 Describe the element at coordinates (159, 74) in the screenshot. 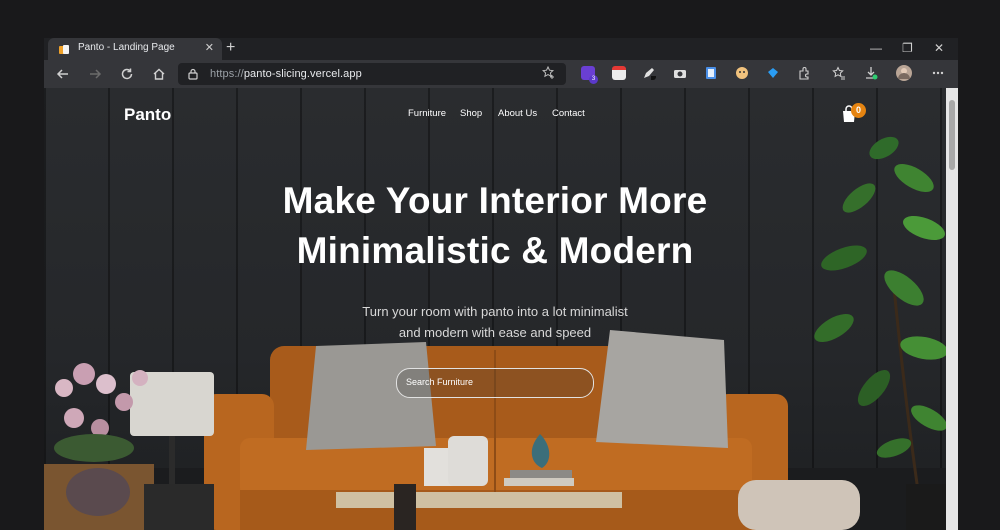

I see `home-icon` at that location.